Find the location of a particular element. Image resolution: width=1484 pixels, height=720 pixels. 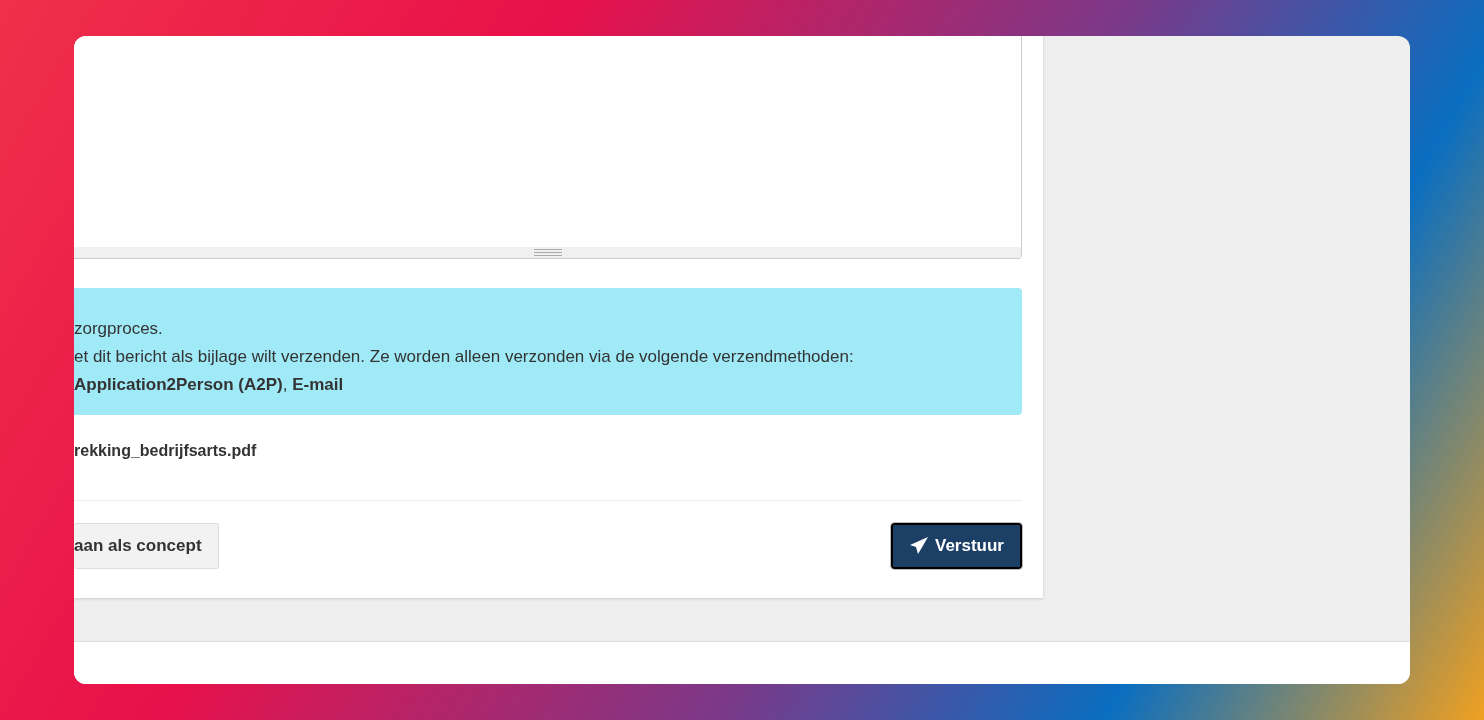

alert-text: zorgproces. is located at coordinates (119, 329).